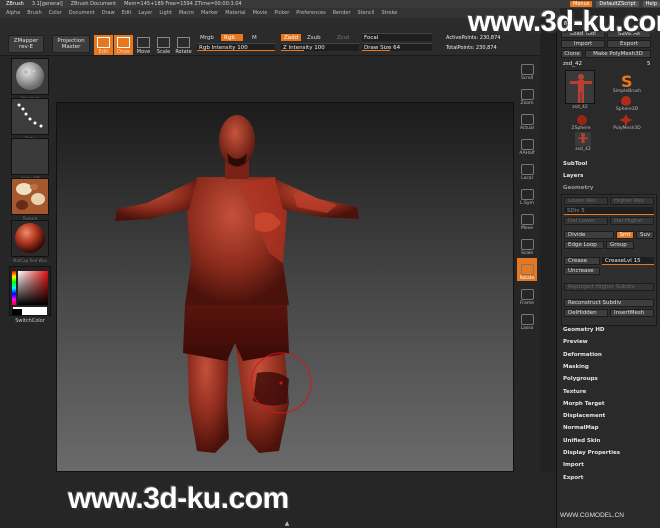 This screenshot has height=528, width=660. I want to click on menu-stroke: Stroke, so click(389, 13).